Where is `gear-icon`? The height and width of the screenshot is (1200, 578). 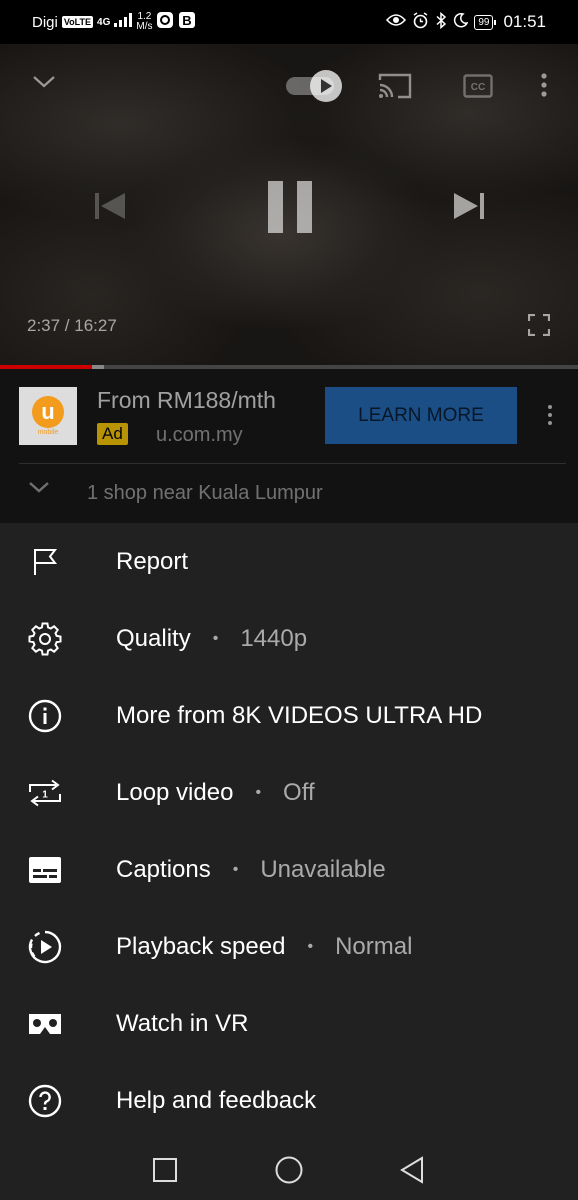
gear-icon is located at coordinates (45, 639).